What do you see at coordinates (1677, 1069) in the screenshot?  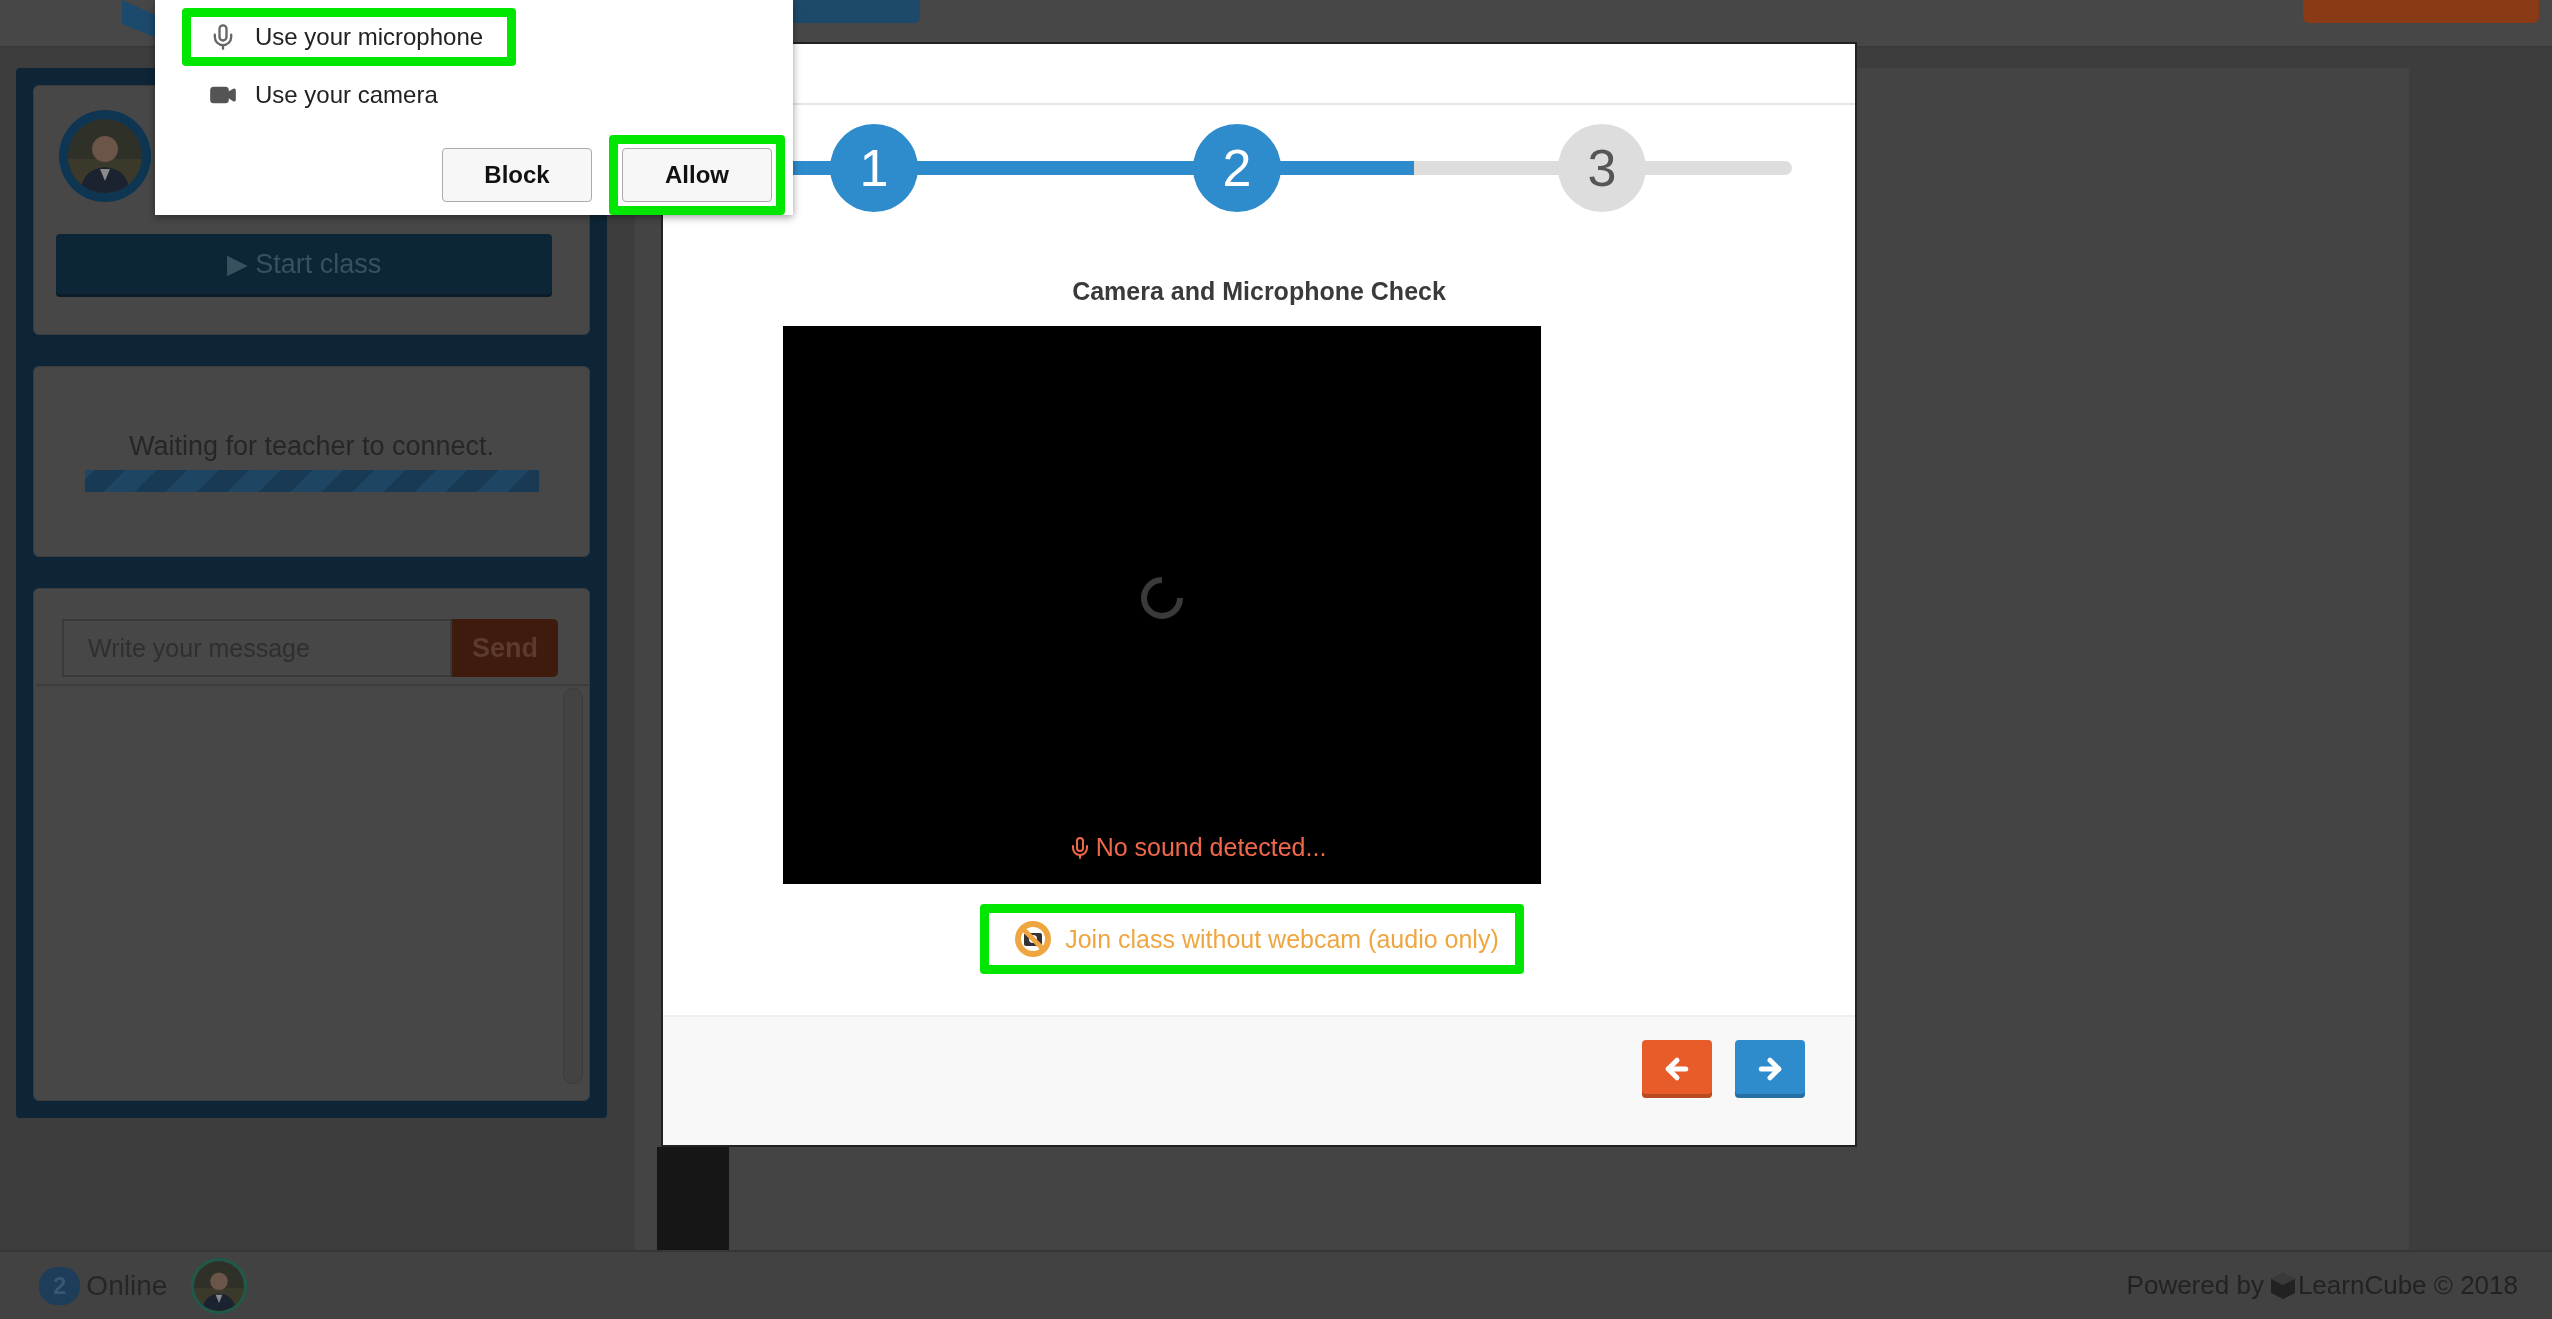 I see `back-button` at bounding box center [1677, 1069].